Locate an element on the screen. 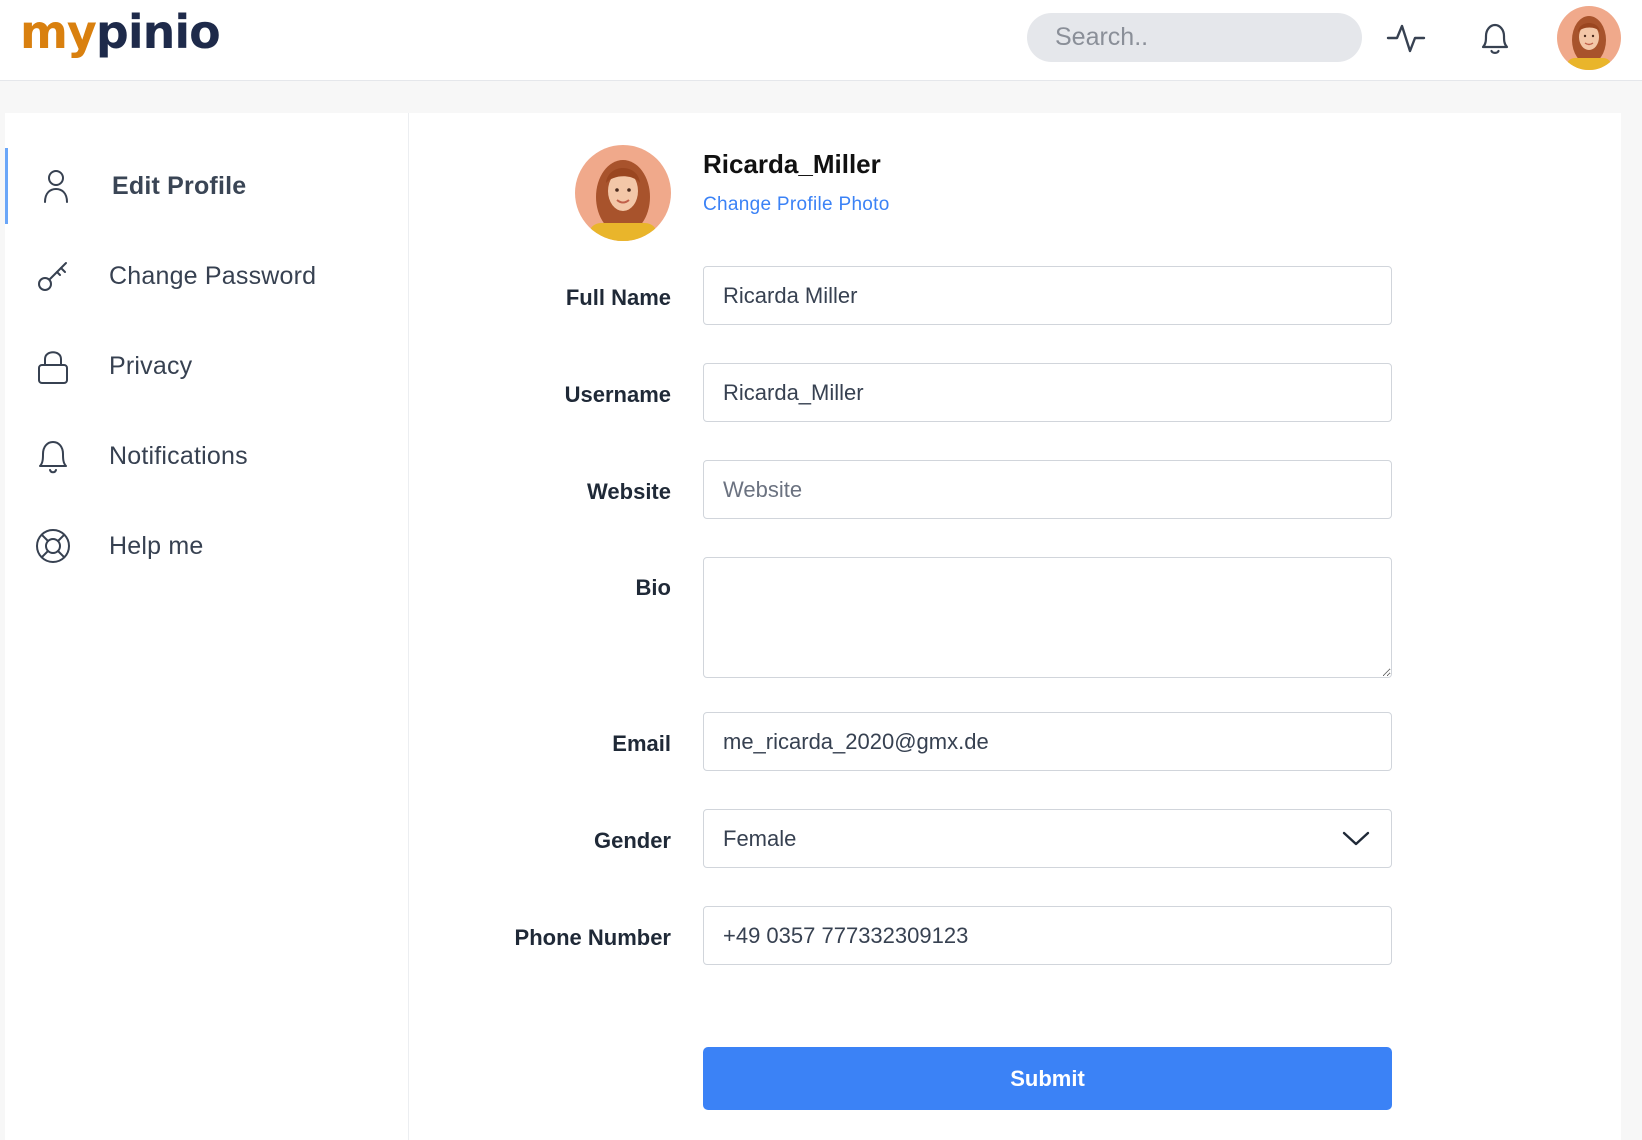 The width and height of the screenshot is (1642, 1140). sidebar-item-privacy: Privacy is located at coordinates (207, 366).